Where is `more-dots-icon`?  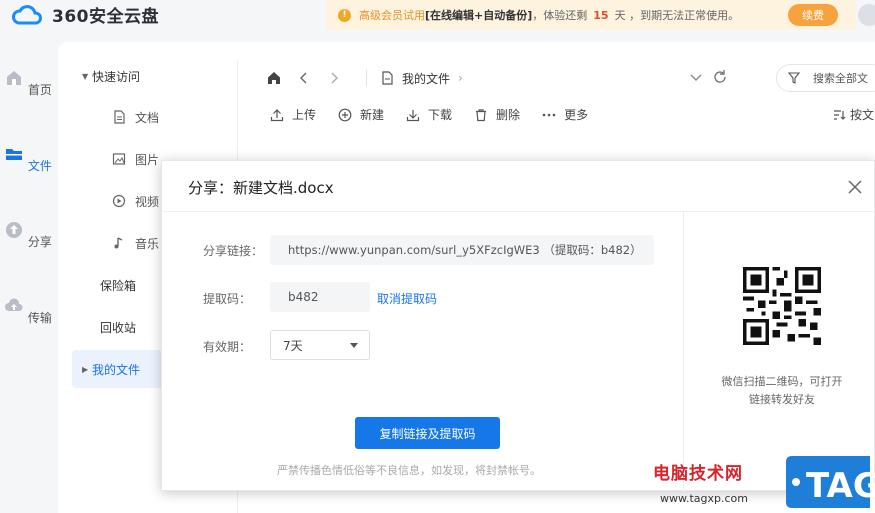 more-dots-icon is located at coordinates (549, 114).